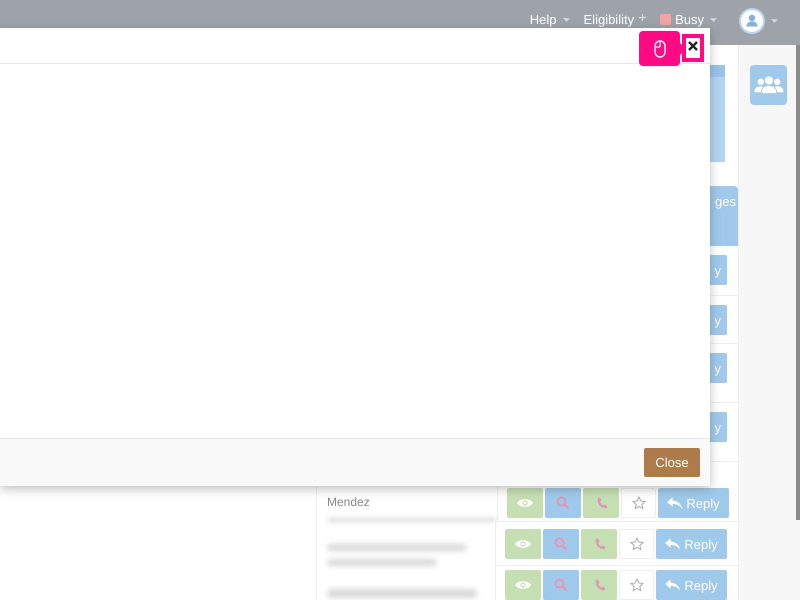  I want to click on contact-name: Mendez, so click(348, 502).